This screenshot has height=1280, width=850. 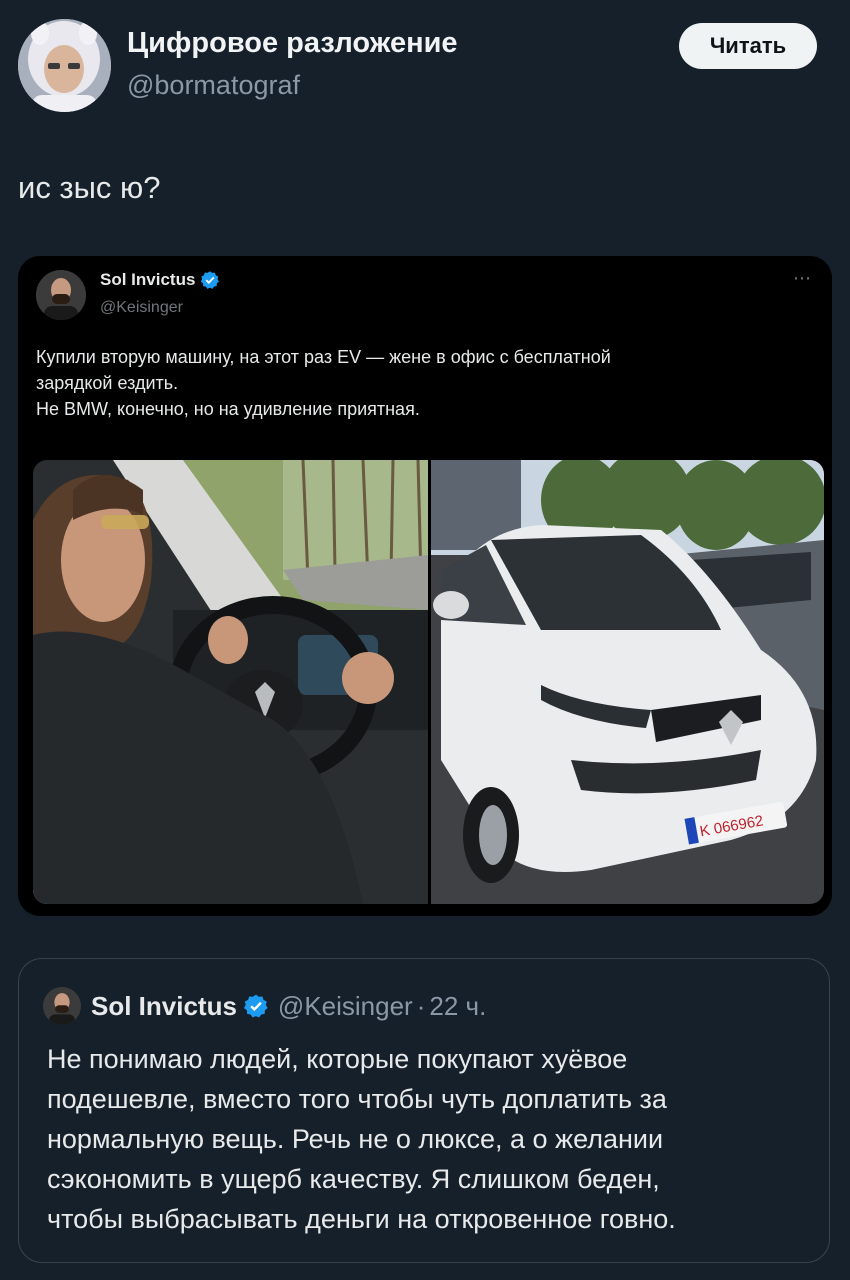 I want to click on follow-button: Читать, so click(x=748, y=46).